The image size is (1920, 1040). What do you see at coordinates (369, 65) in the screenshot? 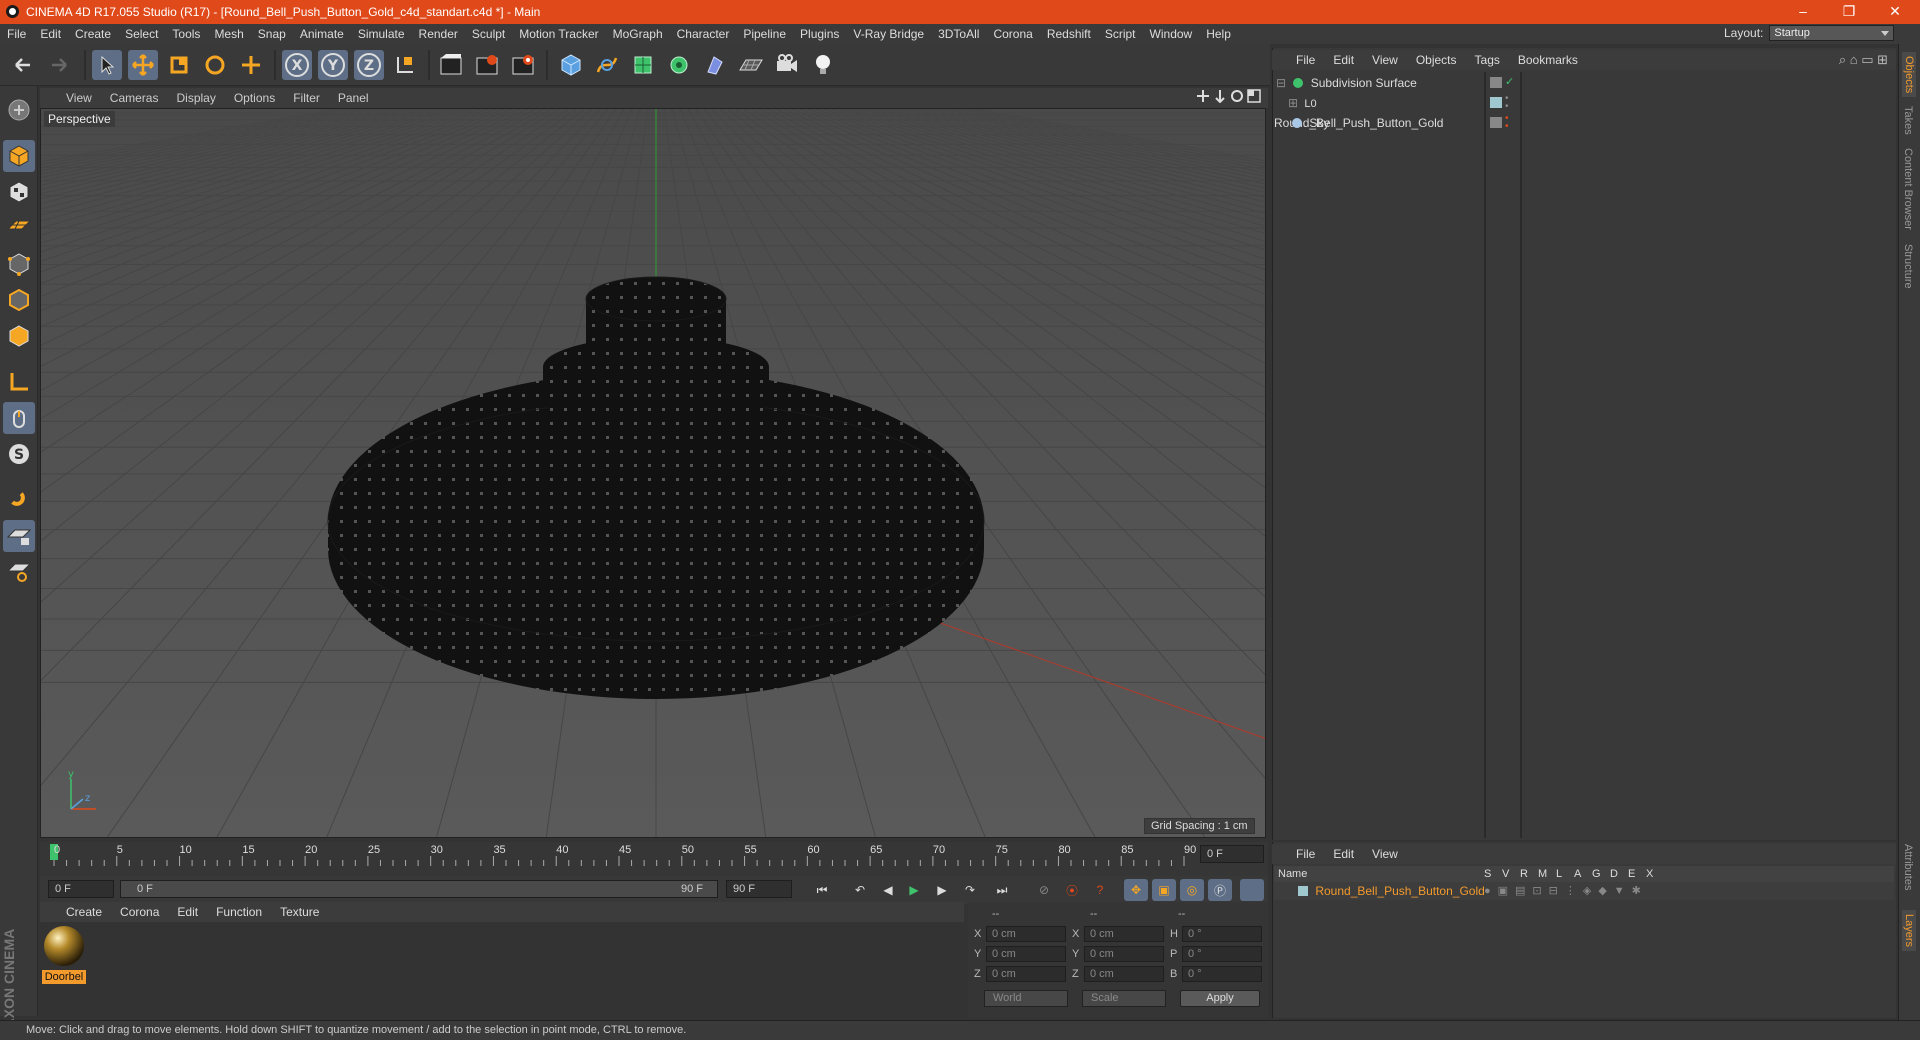
I see `axis-z-button: Z` at bounding box center [369, 65].